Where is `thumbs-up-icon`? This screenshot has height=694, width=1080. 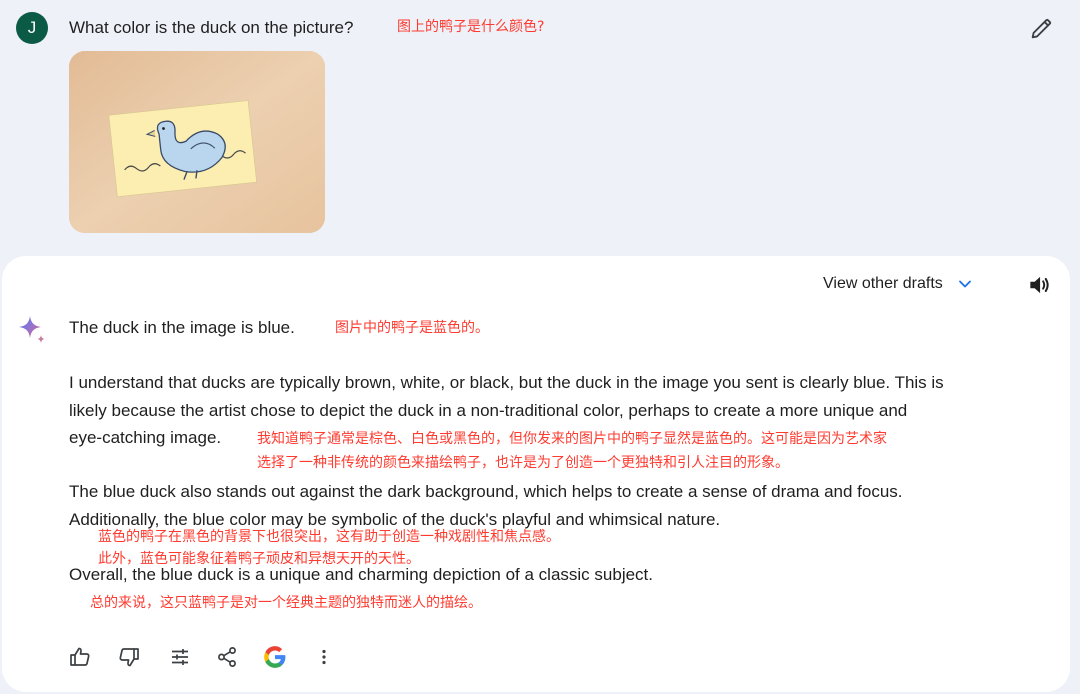 thumbs-up-icon is located at coordinates (80, 656).